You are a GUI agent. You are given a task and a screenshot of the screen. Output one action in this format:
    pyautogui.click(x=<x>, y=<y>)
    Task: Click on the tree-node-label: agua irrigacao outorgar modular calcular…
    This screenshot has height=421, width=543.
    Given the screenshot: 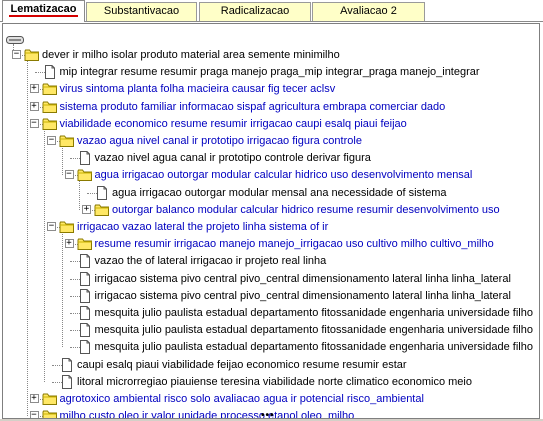 What is the action you would take?
    pyautogui.click(x=284, y=175)
    